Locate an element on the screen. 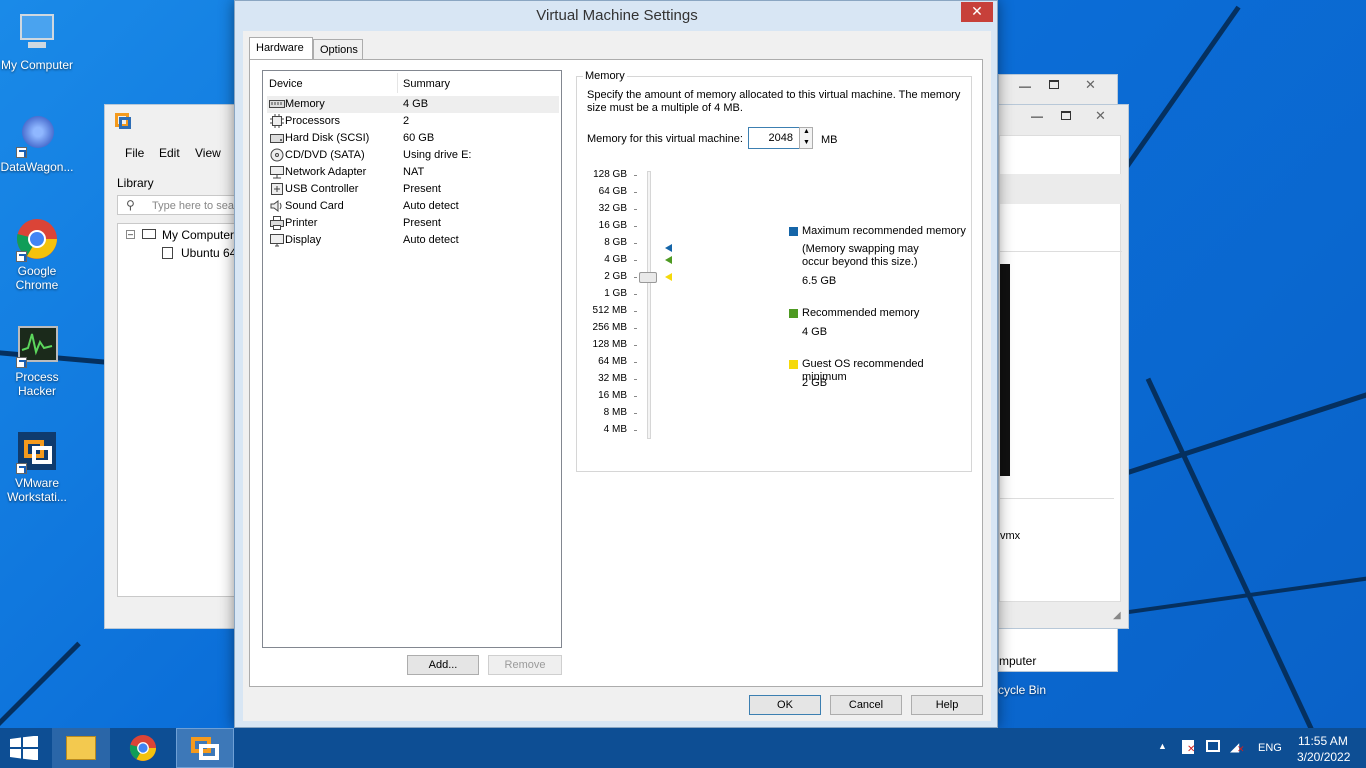 The height and width of the screenshot is (768, 1366). tree-item-my-computer: My Computer is located at coordinates (198, 235).